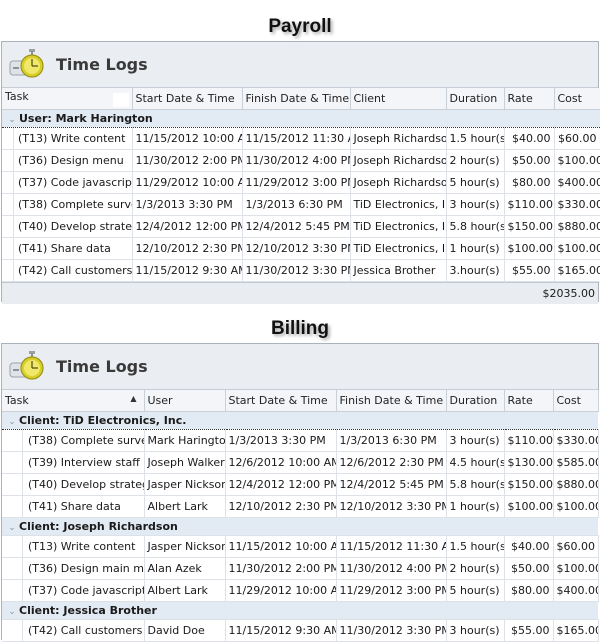 Image resolution: width=600 pixels, height=642 pixels. Describe the element at coordinates (73, 401) in the screenshot. I see `column-header-task: Task ▲` at that location.